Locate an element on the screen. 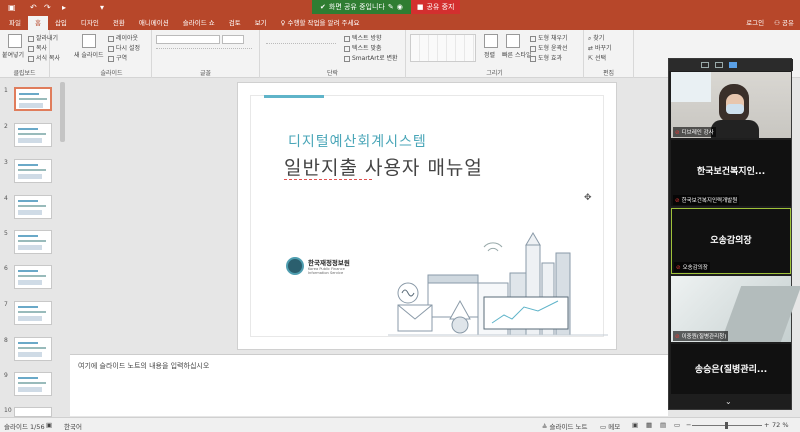  font-name-box is located at coordinates (188, 39).